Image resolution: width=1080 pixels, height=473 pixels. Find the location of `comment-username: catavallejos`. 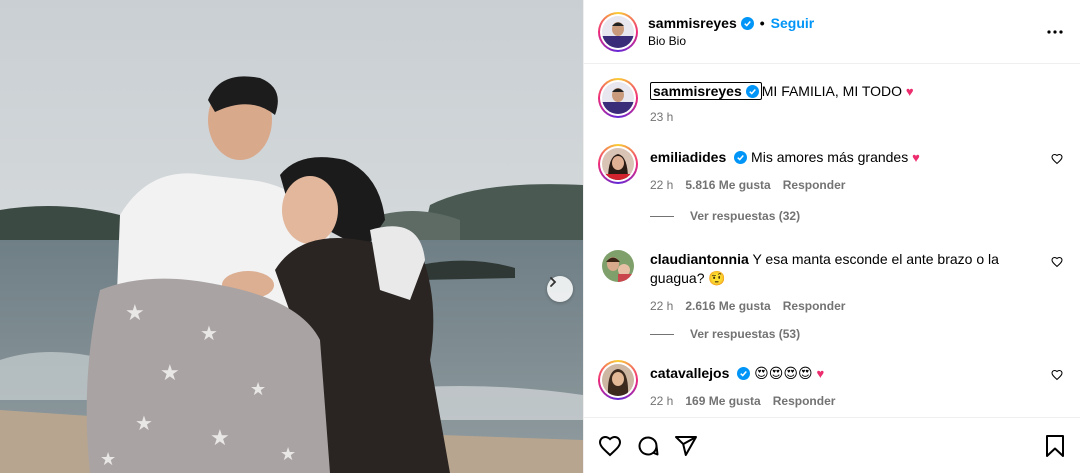

comment-username: catavallejos is located at coordinates (689, 373).